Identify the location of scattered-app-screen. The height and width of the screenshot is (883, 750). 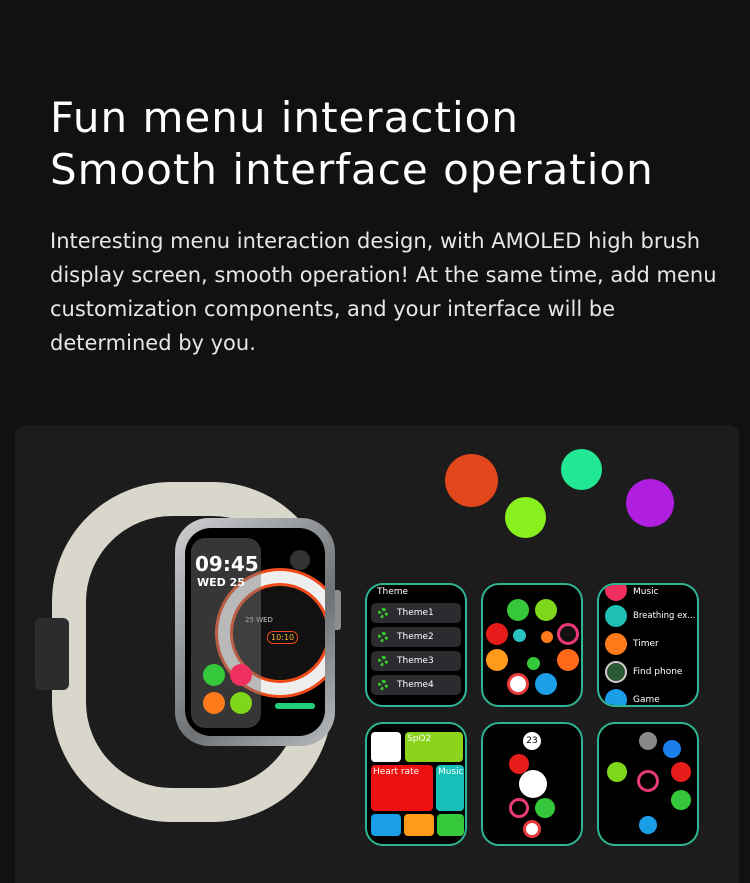
(648, 784).